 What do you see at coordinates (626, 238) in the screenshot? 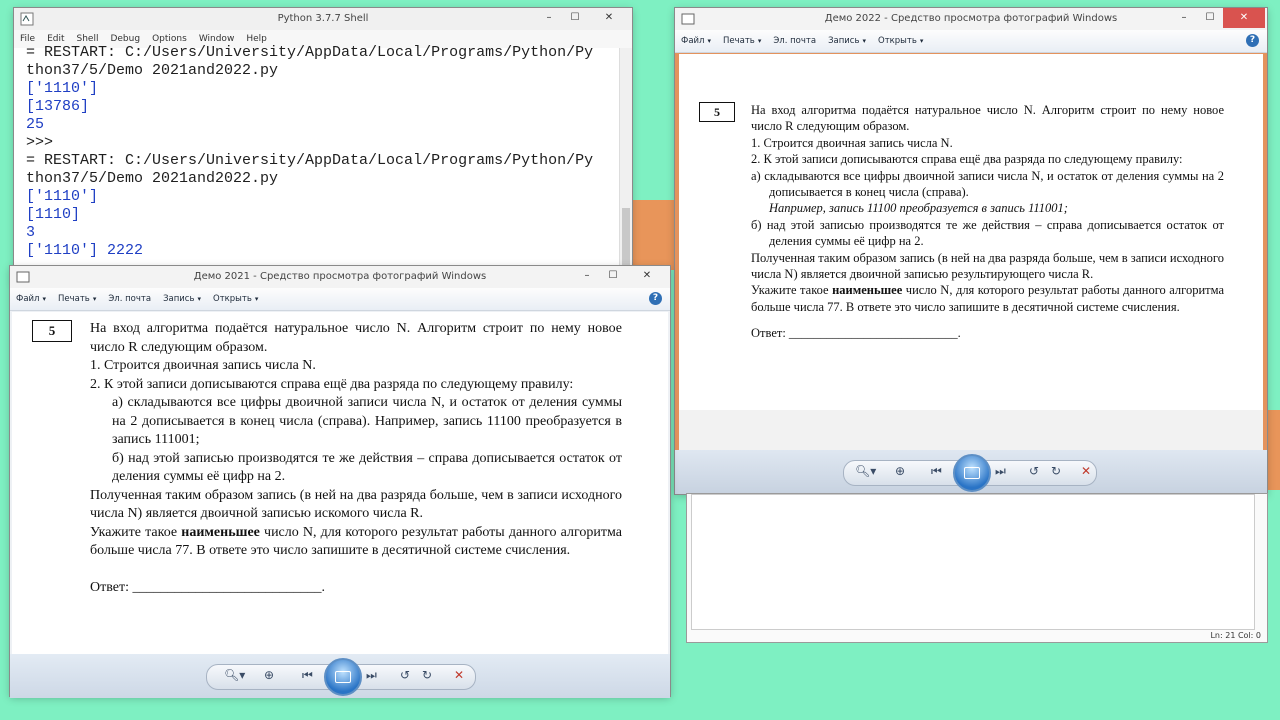
I see `scrollbar-thumb` at bounding box center [626, 238].